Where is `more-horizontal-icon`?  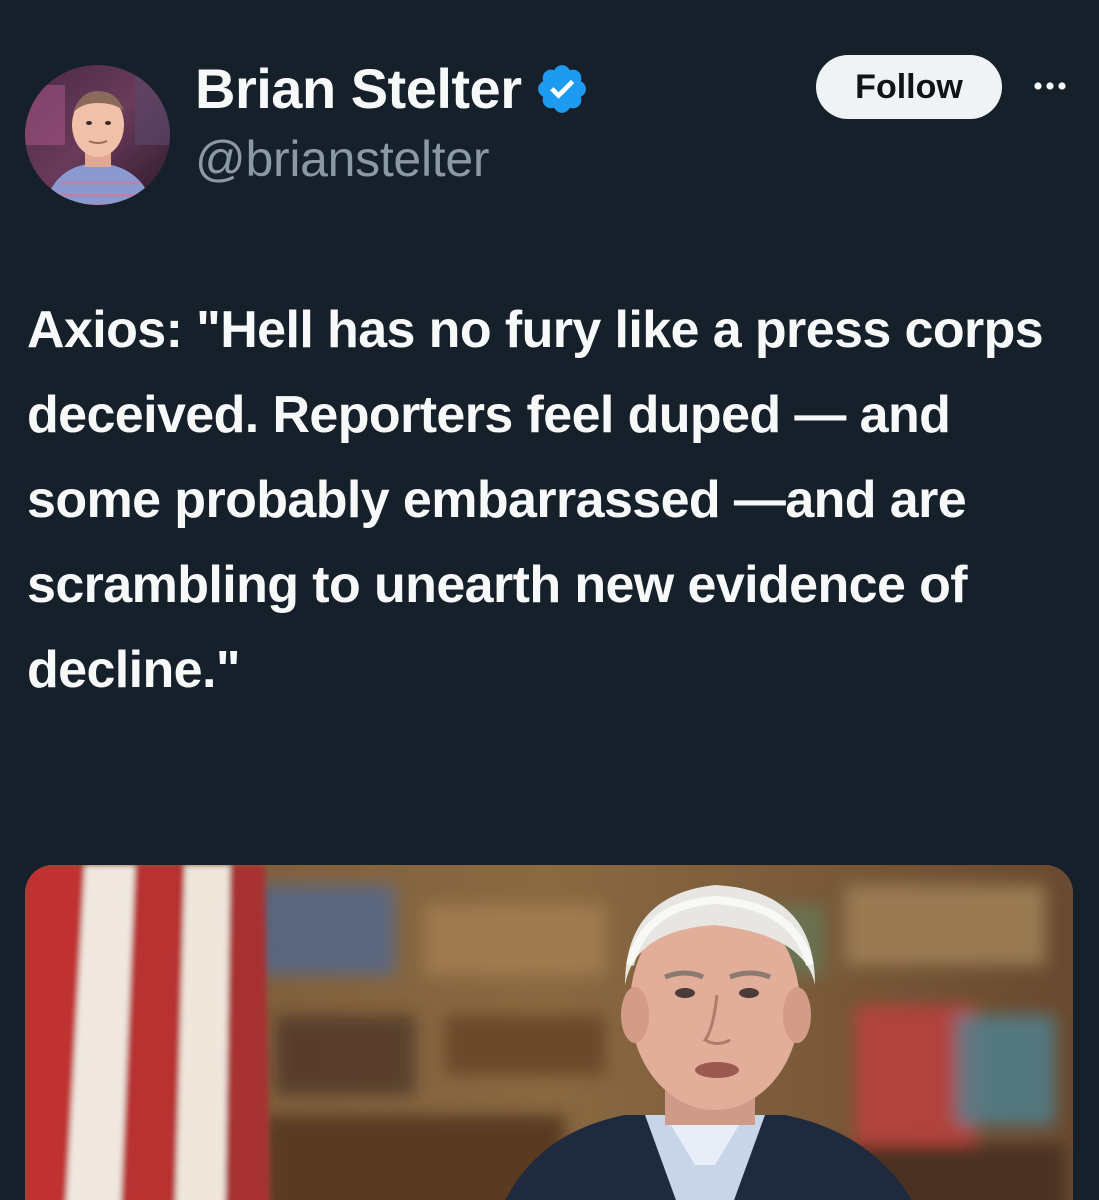
more-horizontal-icon is located at coordinates (1050, 86).